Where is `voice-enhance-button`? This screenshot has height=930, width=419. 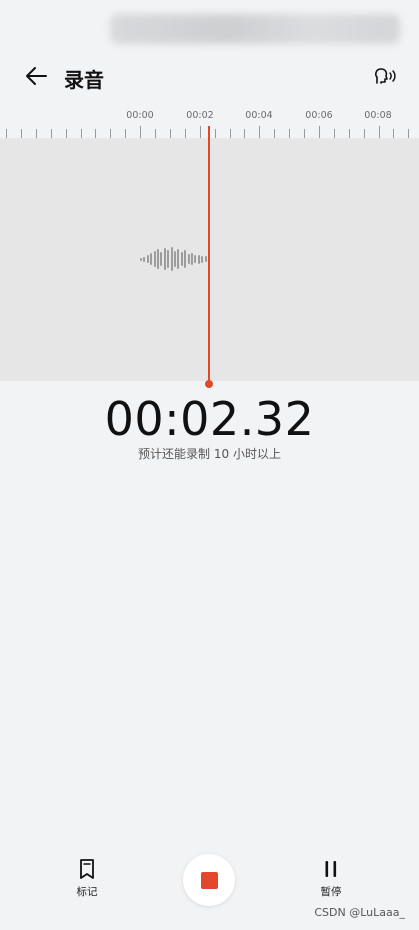 voice-enhance-button is located at coordinates (385, 76).